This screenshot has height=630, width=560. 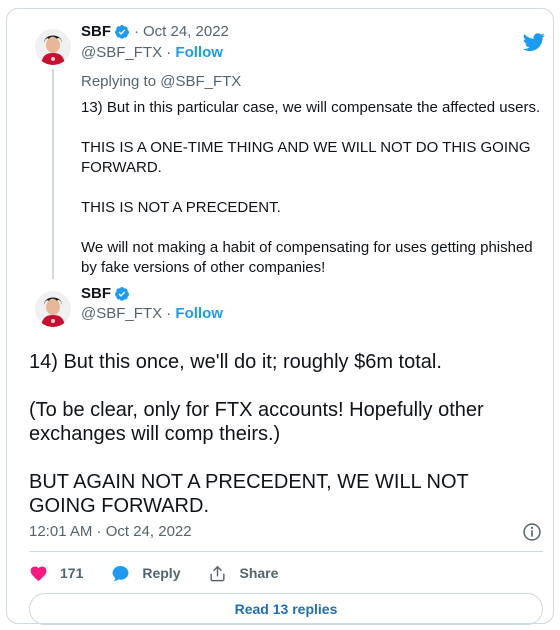 I want to click on reply-button: Reply, so click(x=145, y=573).